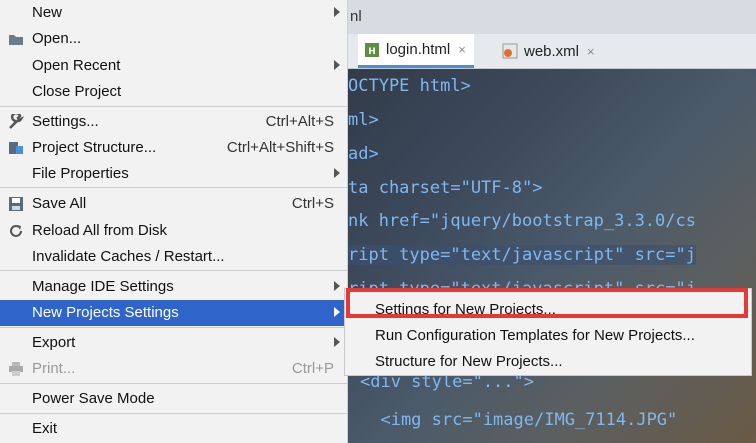  Describe the element at coordinates (522, 221) in the screenshot. I see `code-line: nk href="jquery/bootstrap_3.3.0/cs` at that location.